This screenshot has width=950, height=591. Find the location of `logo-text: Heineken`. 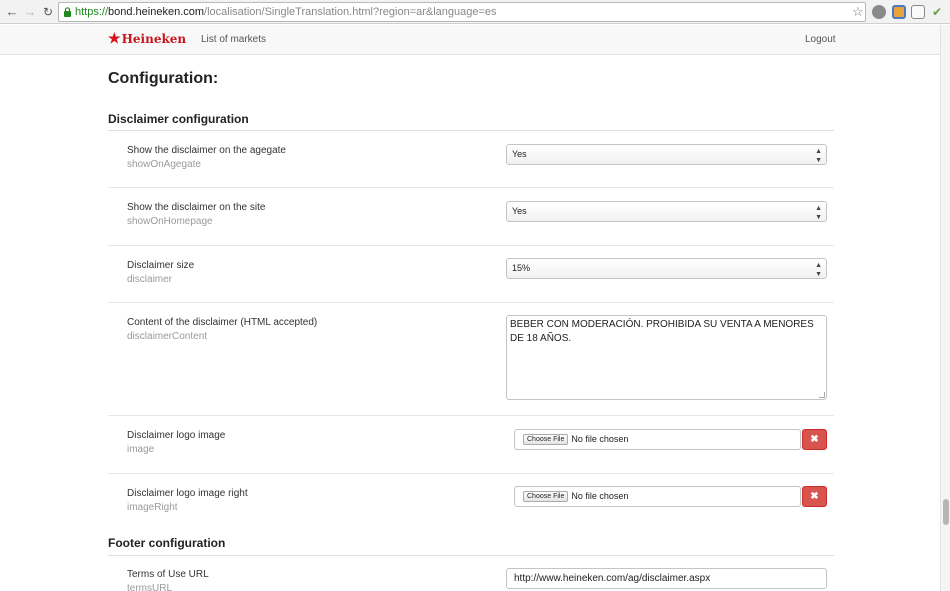

logo-text: Heineken is located at coordinates (154, 39).